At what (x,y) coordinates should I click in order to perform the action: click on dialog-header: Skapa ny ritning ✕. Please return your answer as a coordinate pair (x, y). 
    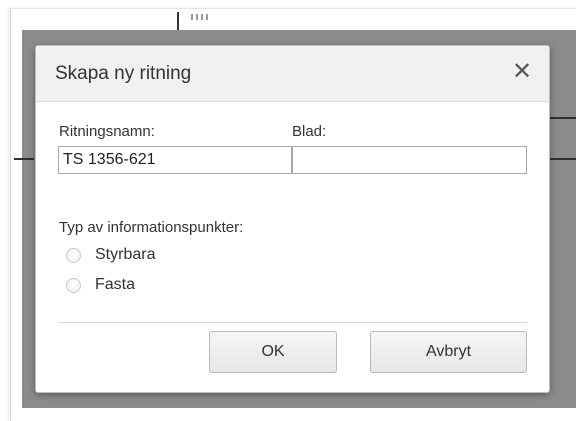
    Looking at the image, I should click on (292, 74).